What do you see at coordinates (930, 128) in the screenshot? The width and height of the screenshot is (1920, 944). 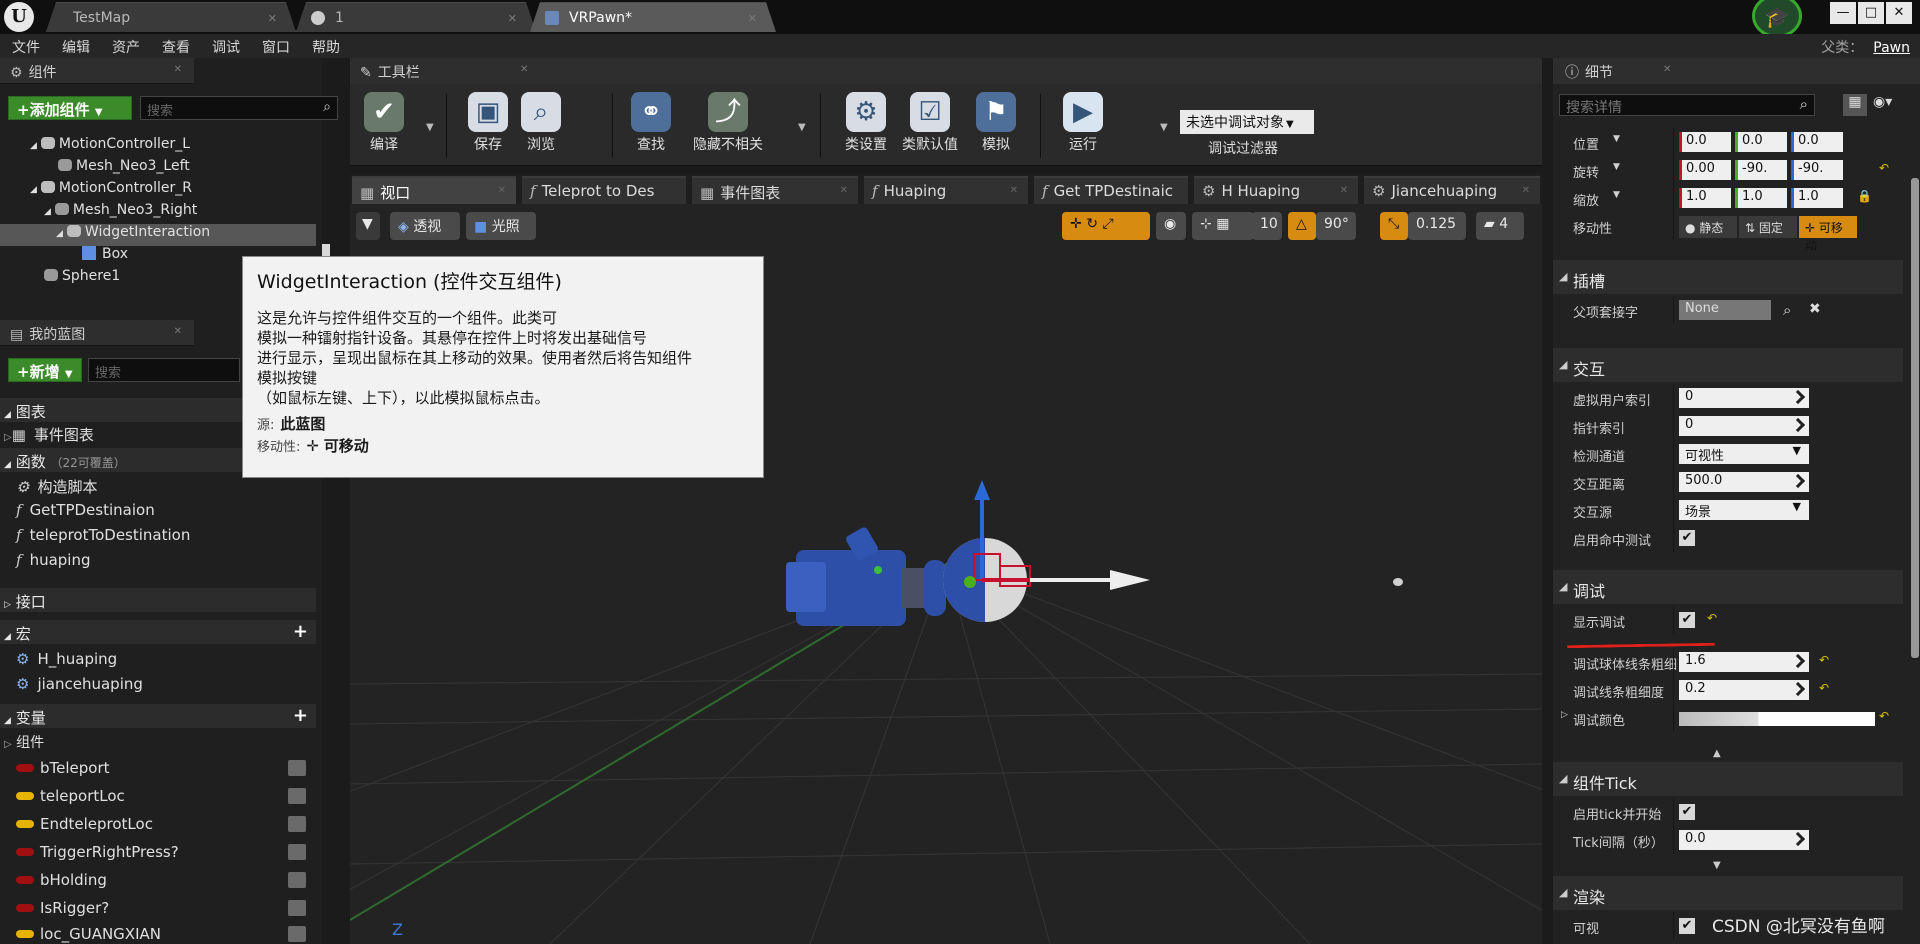 I see `class-defaults-button: ☑ 类默认值` at bounding box center [930, 128].